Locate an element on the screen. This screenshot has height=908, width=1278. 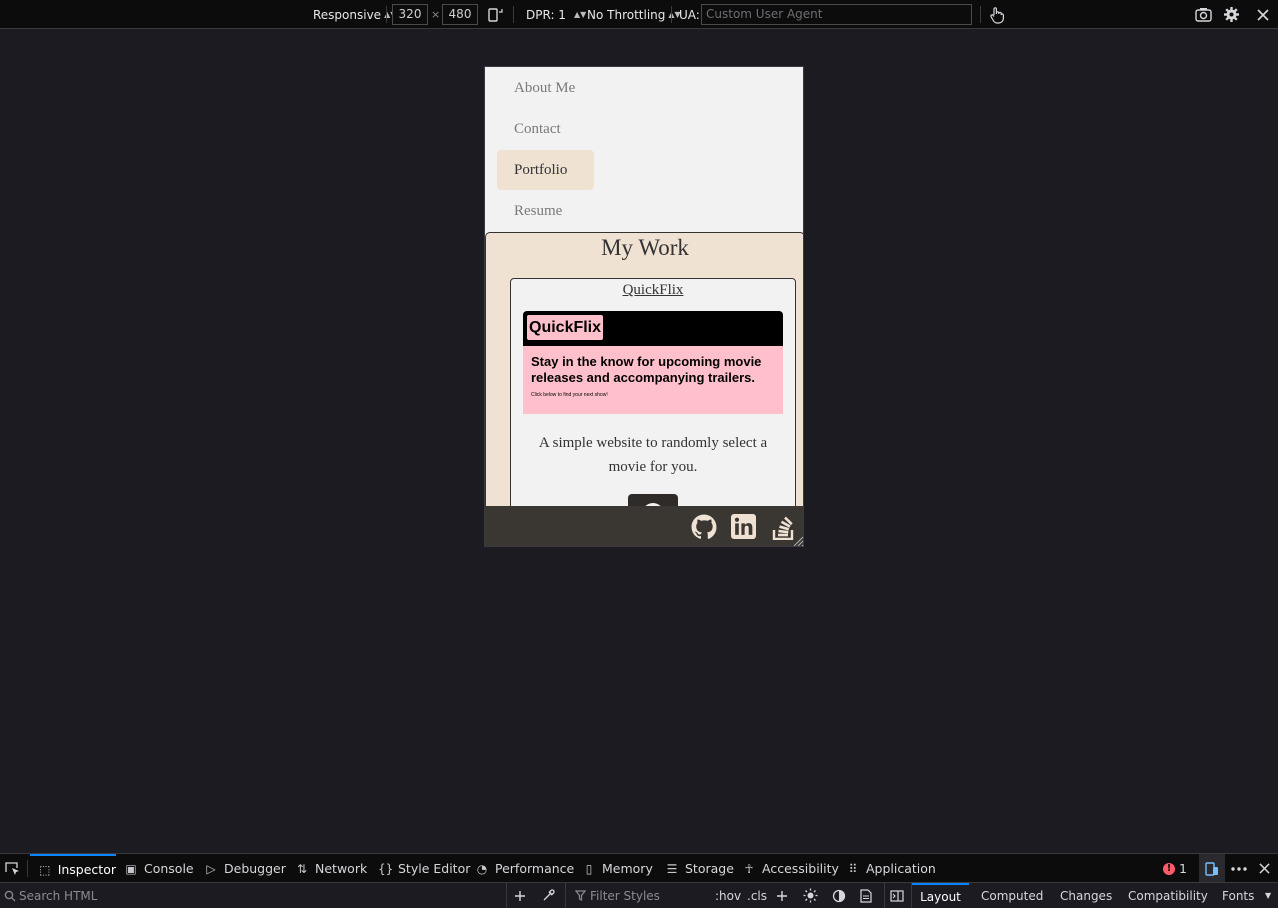
tab-label: Inspector is located at coordinates (86, 869).